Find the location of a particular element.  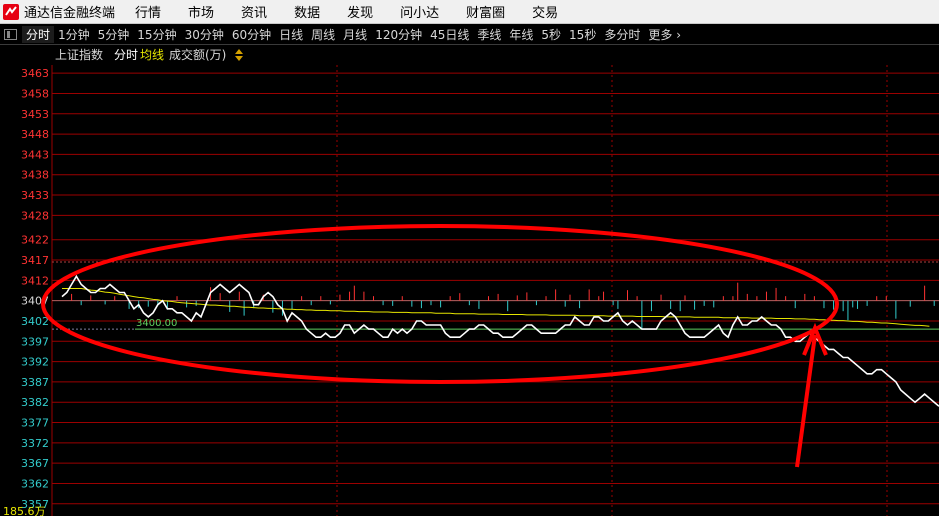

y-tick-label: 3362 is located at coordinates (35, 483).